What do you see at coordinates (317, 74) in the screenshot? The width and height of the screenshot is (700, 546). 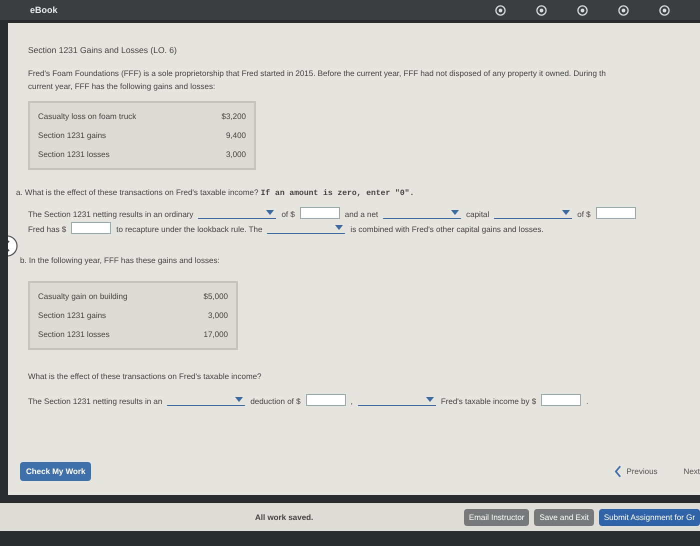 I see `intro-text: Fred's Foam Foundations (FFF) is a sole proprietorship that Fred started in 2015. Before the current year, FFF had not disposed of any property it owned. During th` at bounding box center [317, 74].